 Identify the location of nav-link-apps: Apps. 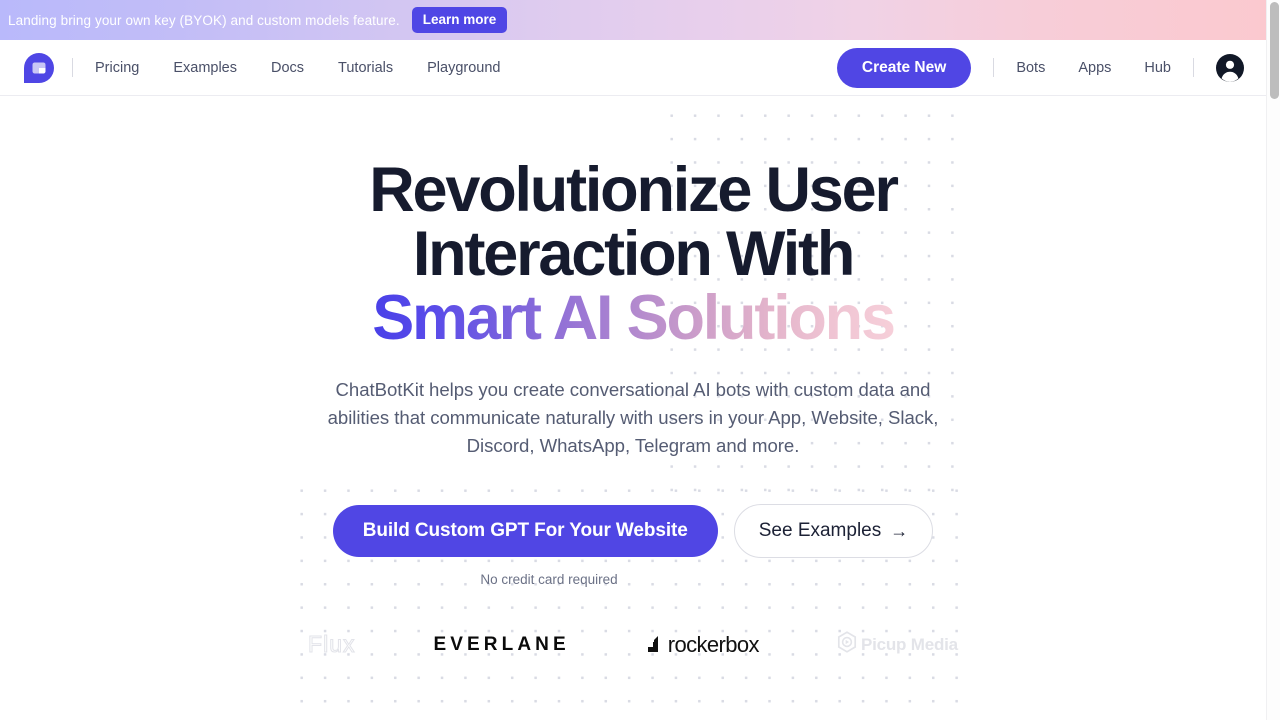
(1094, 68).